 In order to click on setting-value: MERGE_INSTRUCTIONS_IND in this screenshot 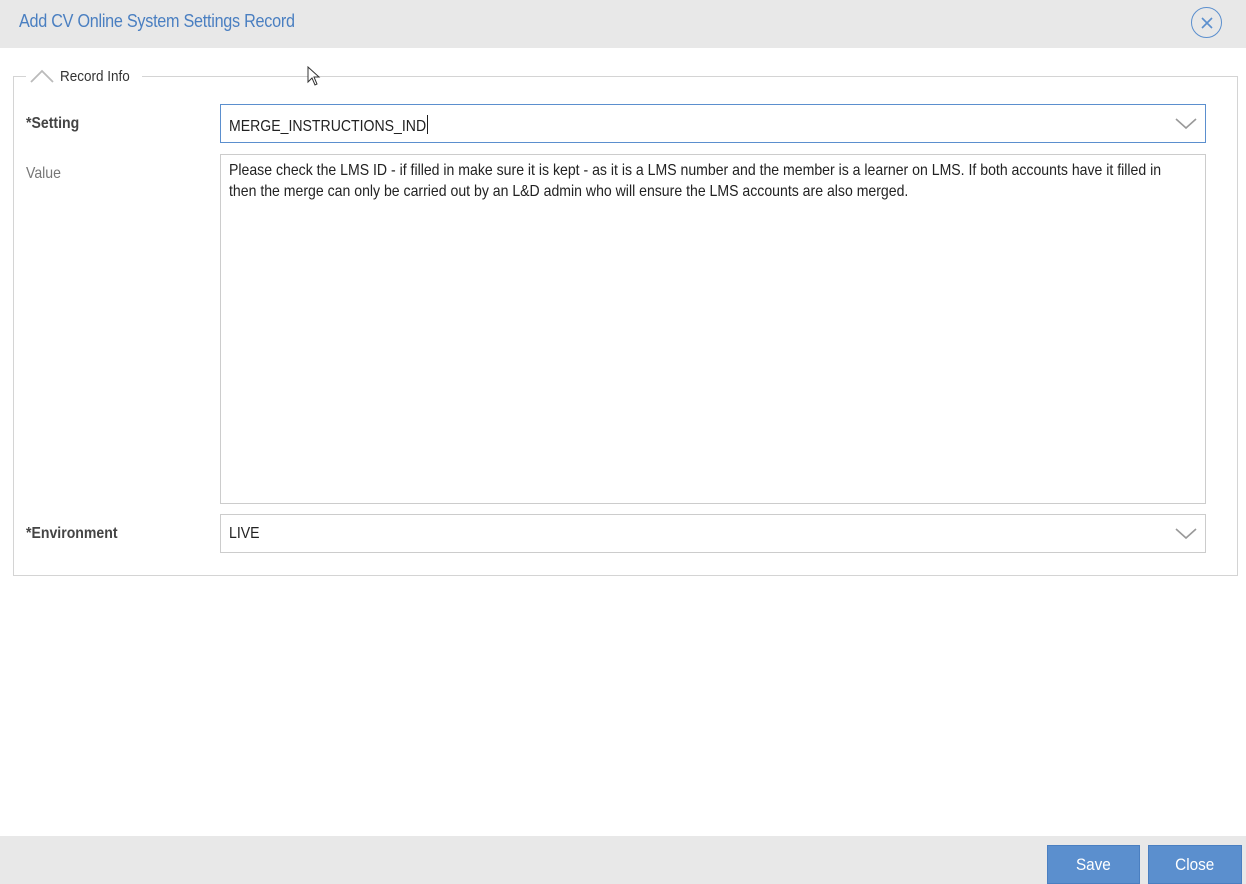, I will do `click(328, 125)`.